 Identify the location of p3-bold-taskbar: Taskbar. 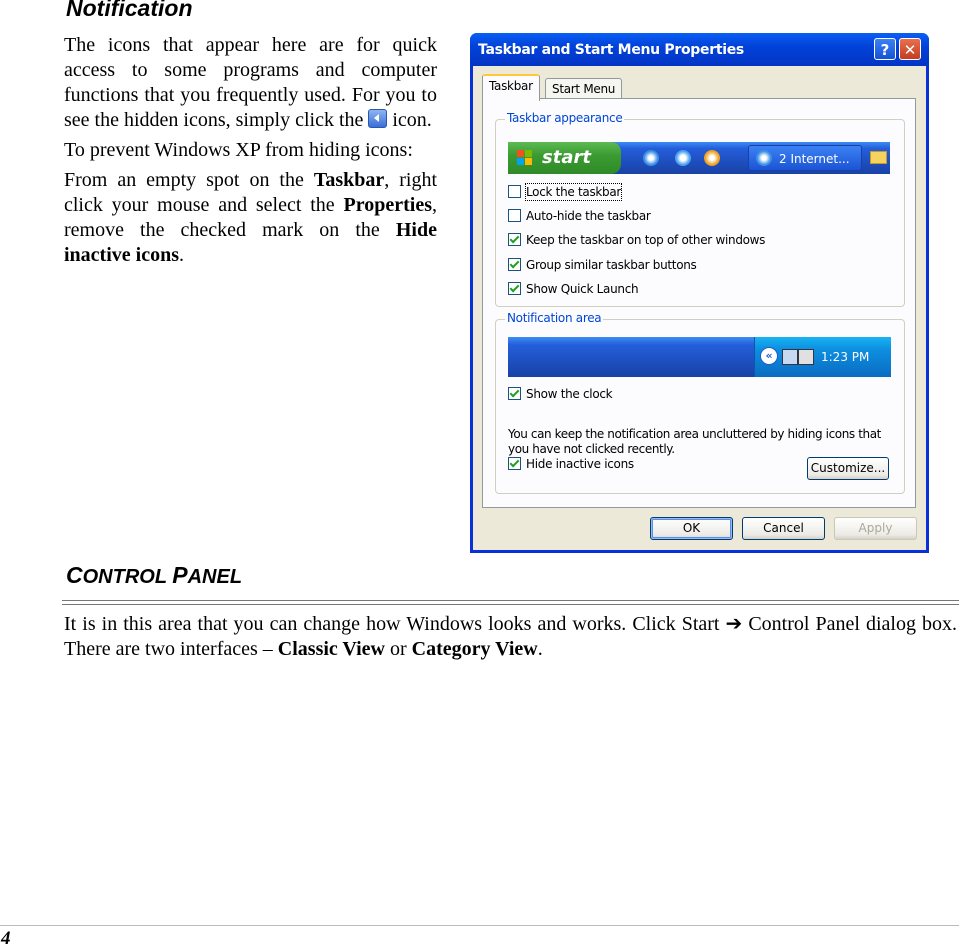
(349, 180).